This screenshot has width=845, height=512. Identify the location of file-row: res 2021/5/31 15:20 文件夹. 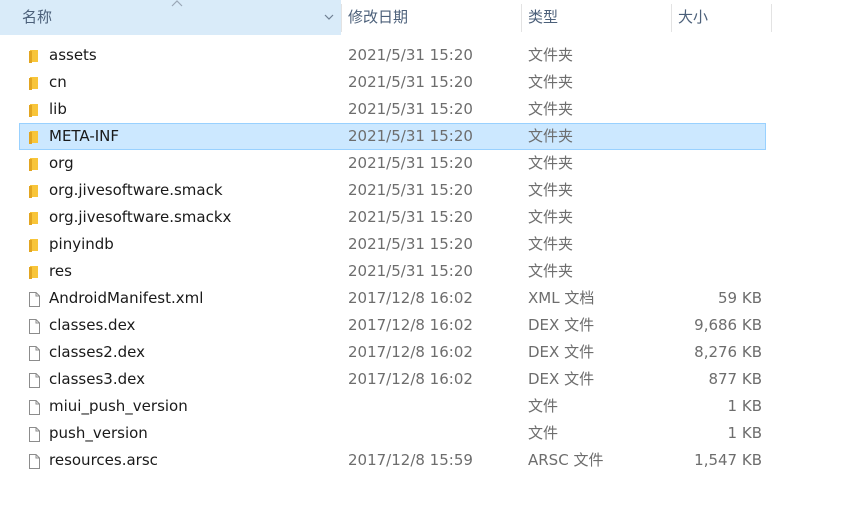
(392, 271).